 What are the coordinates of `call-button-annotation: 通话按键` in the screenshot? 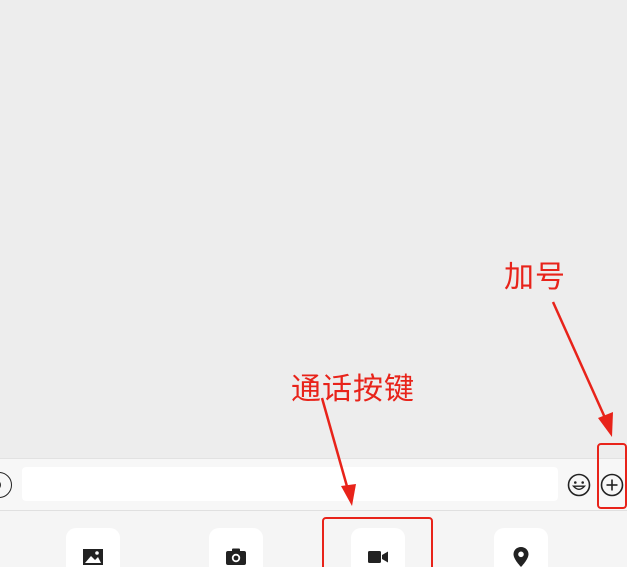 It's located at (353, 389).